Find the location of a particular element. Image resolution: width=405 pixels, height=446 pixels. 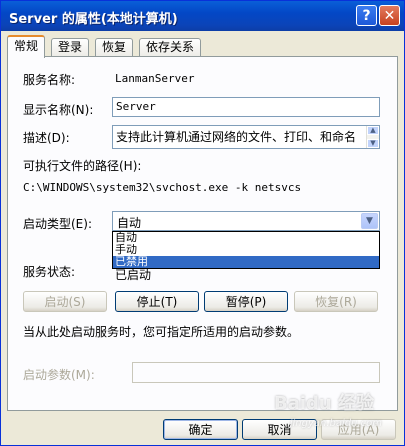

close-button: ✕ is located at coordinates (389, 15).